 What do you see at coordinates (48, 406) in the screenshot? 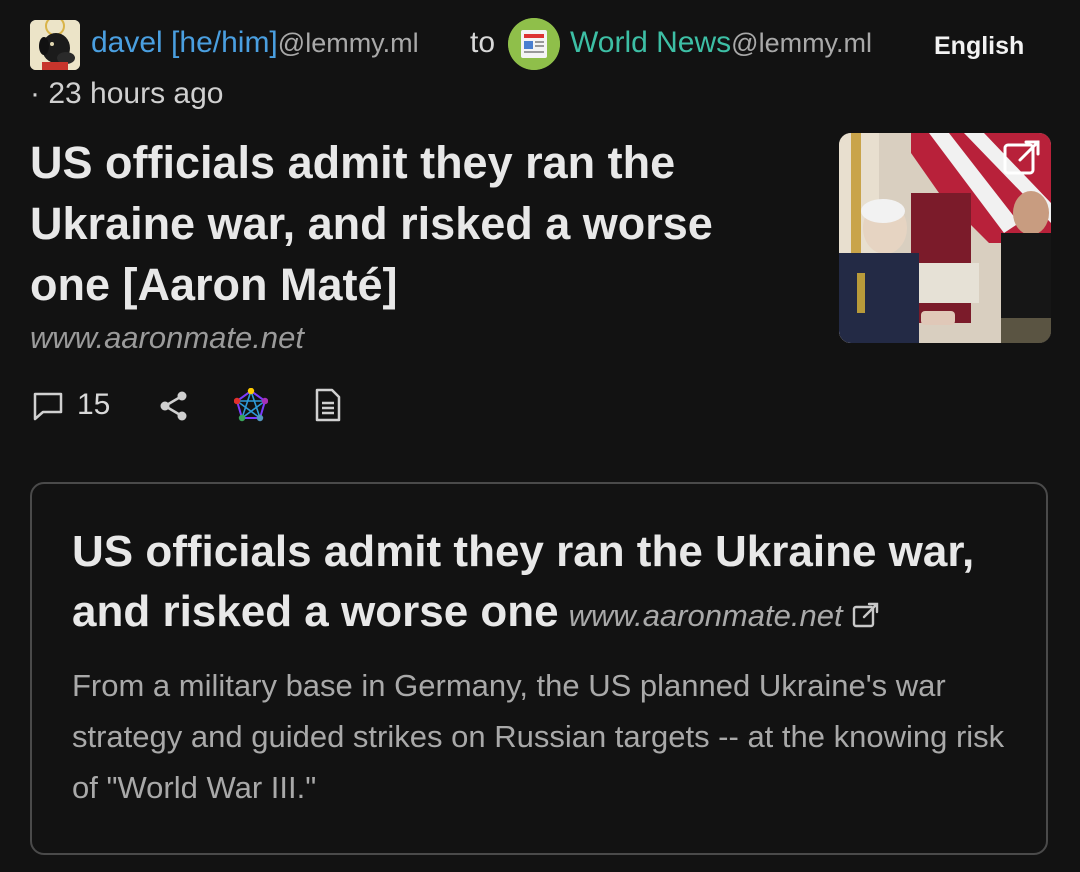
I see `comment-icon` at bounding box center [48, 406].